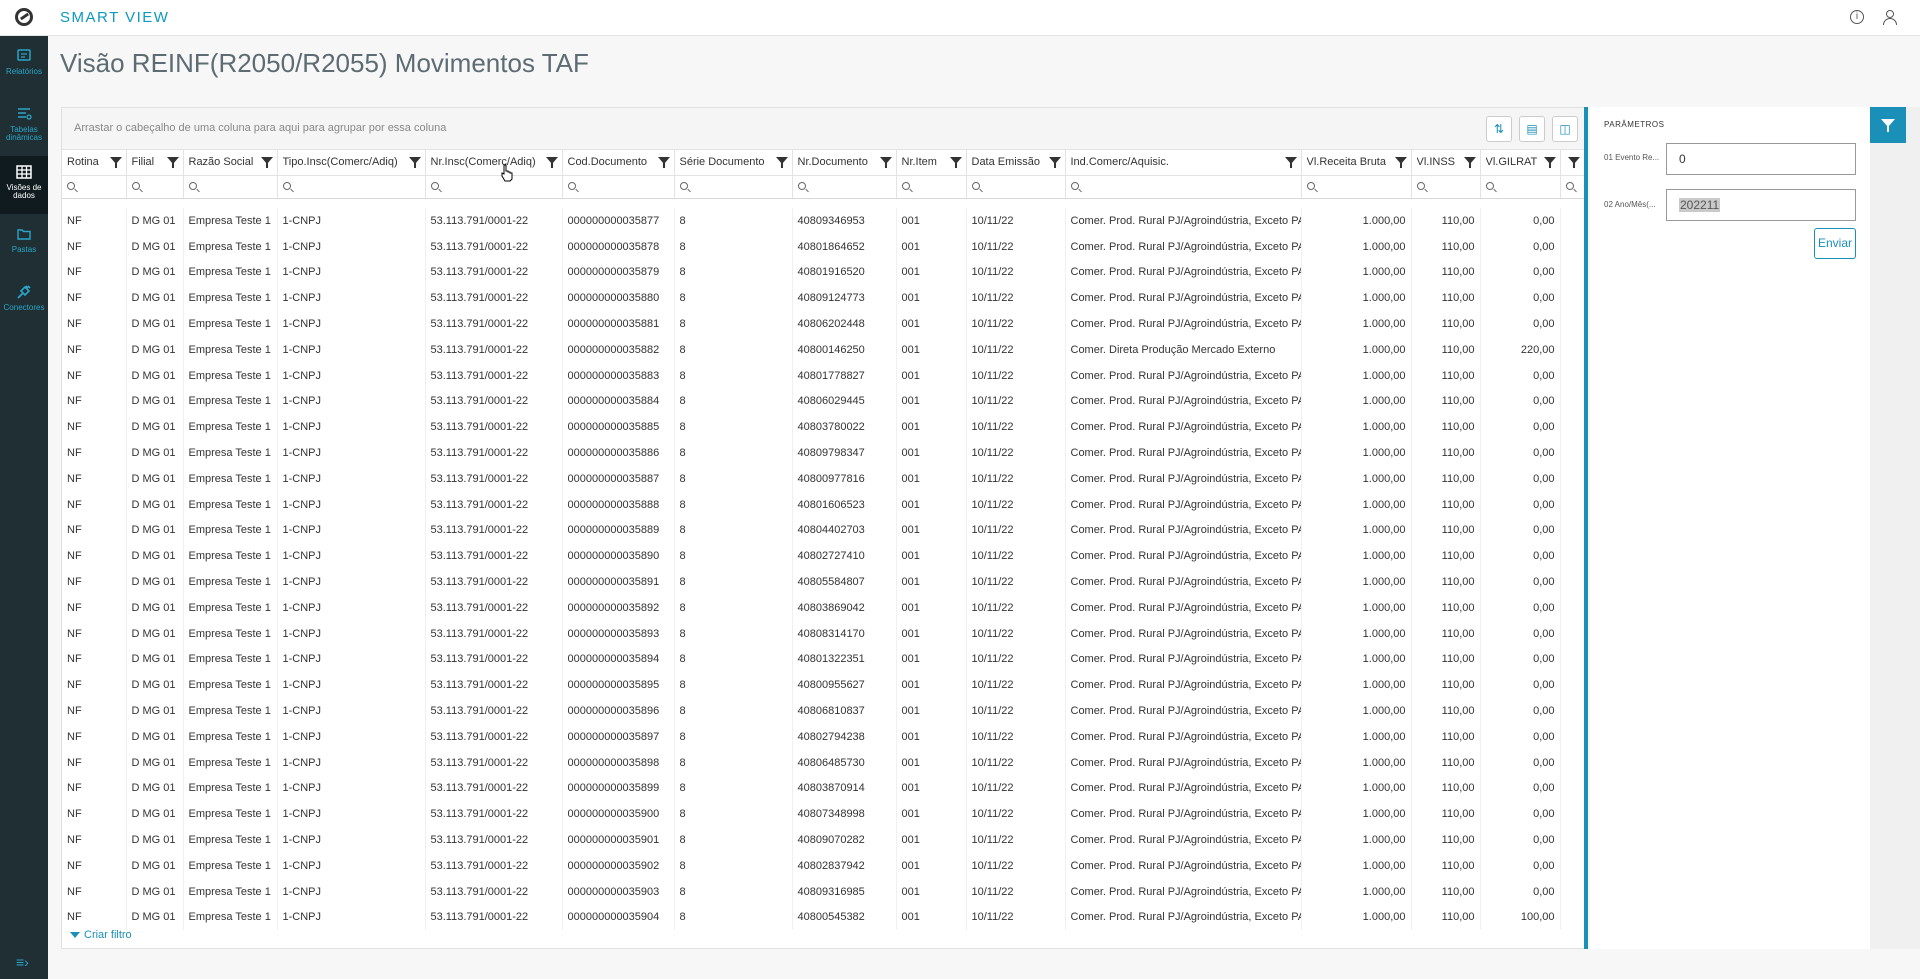 This screenshot has height=979, width=1920. I want to click on column-header: Nr.Documento, so click(844, 163).